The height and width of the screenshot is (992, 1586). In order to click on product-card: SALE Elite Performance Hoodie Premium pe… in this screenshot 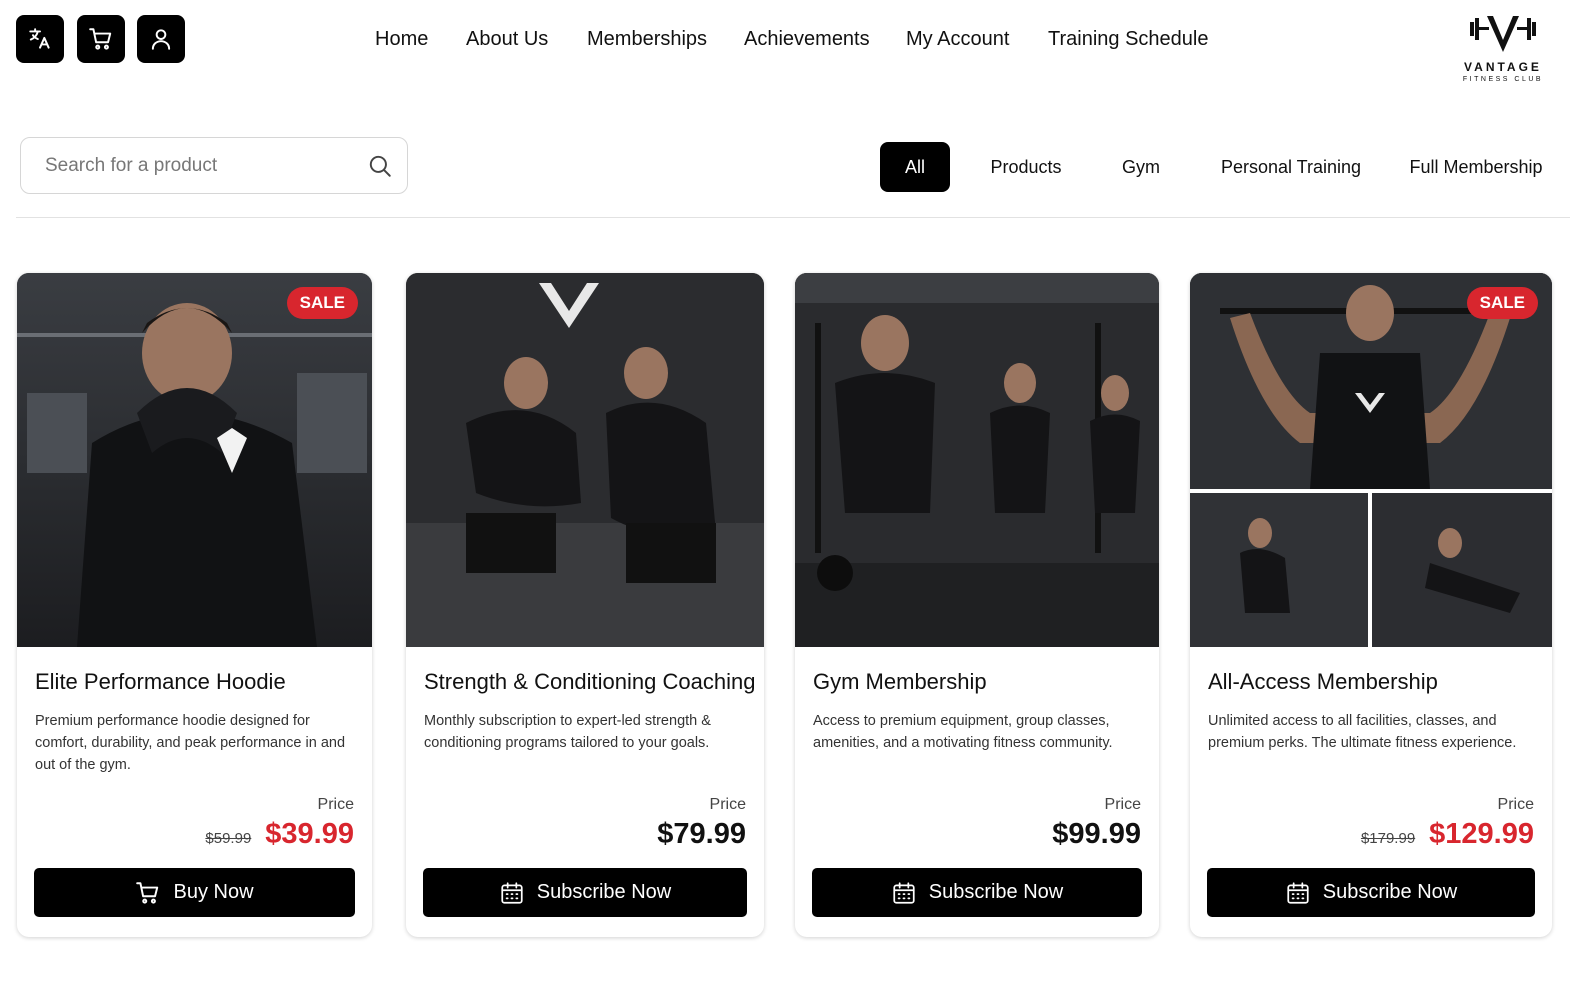, I will do `click(194, 605)`.